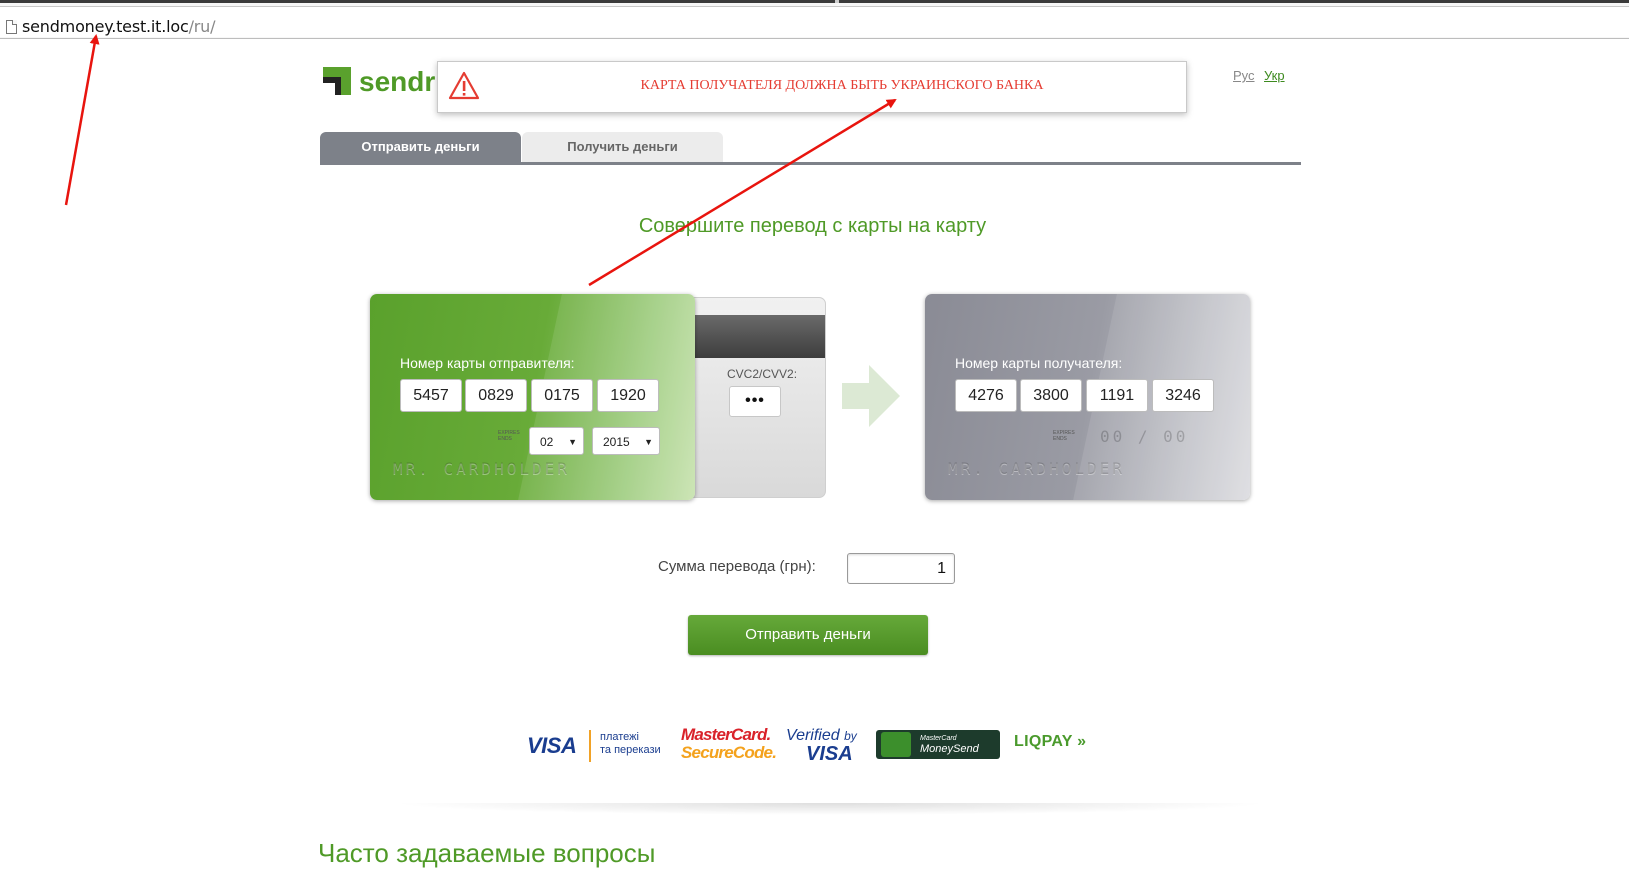  I want to click on sender-card-label: Номер карты отправителя:, so click(487, 363).